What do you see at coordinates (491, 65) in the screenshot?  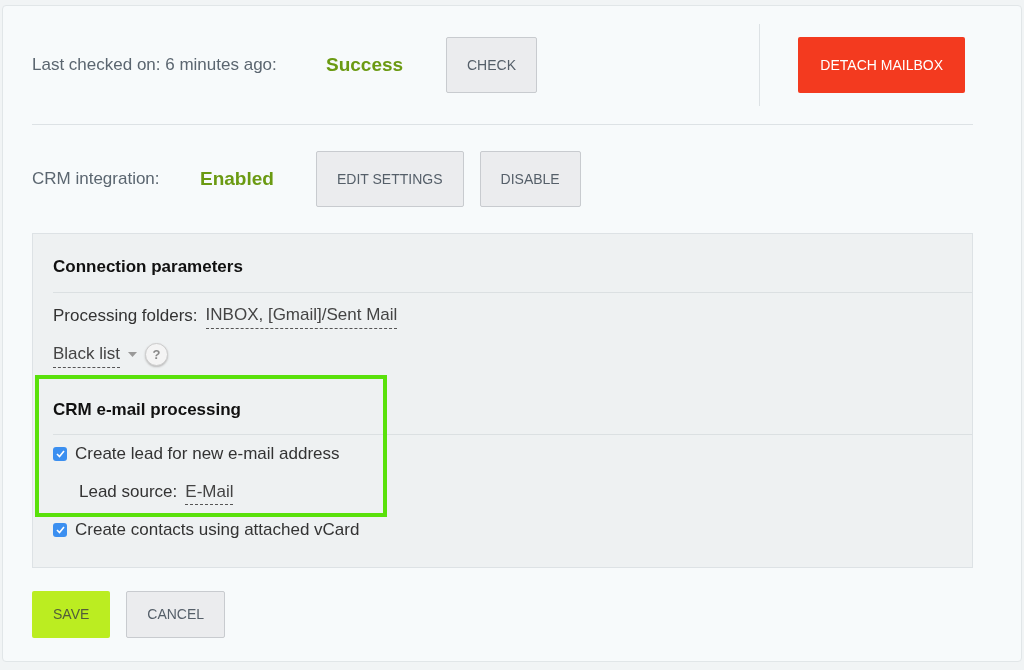 I see `check-button: CHECK` at bounding box center [491, 65].